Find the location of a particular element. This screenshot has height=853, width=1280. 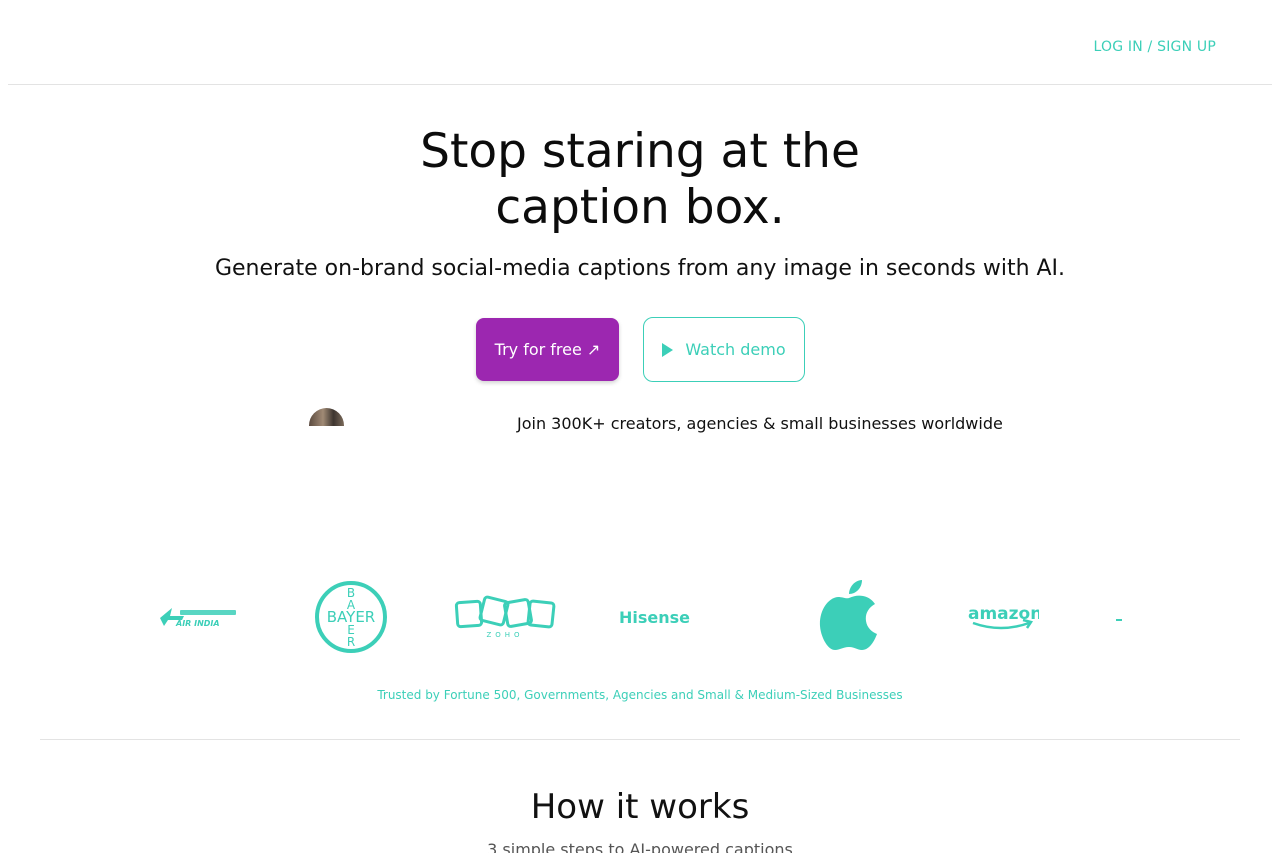

how-it-works-title: How it works is located at coordinates (640, 807).